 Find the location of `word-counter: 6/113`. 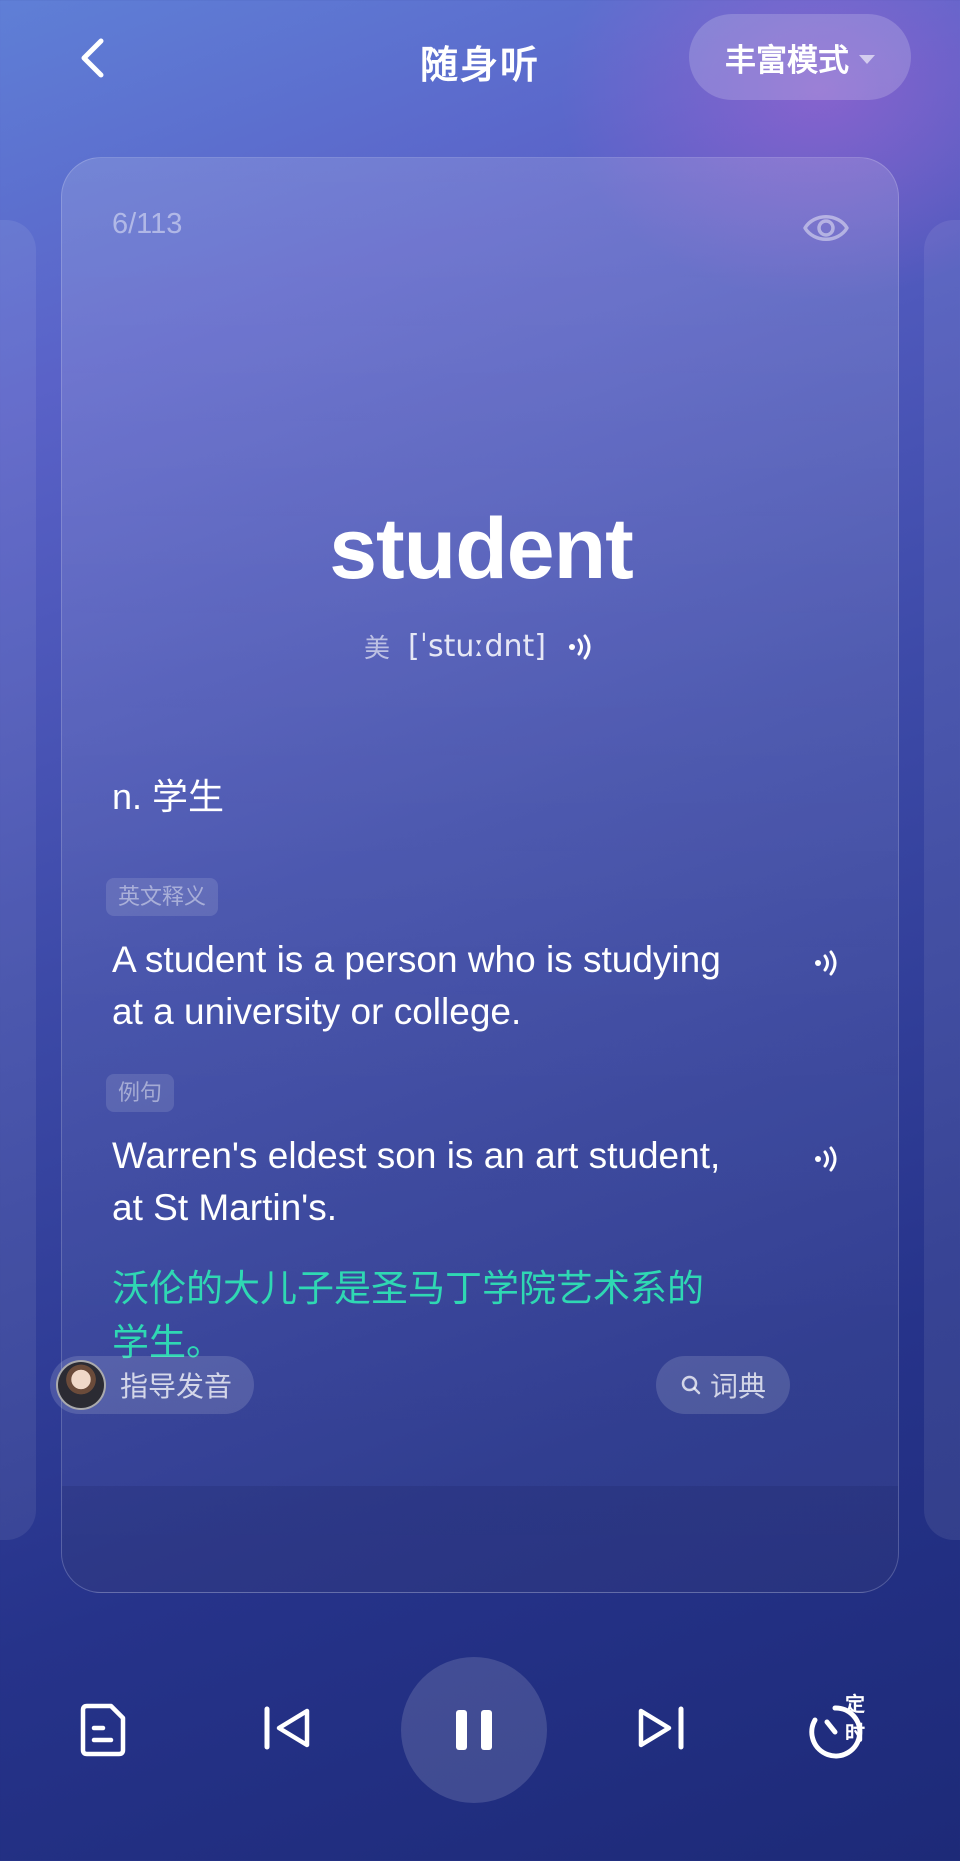

word-counter: 6/113 is located at coordinates (147, 224).